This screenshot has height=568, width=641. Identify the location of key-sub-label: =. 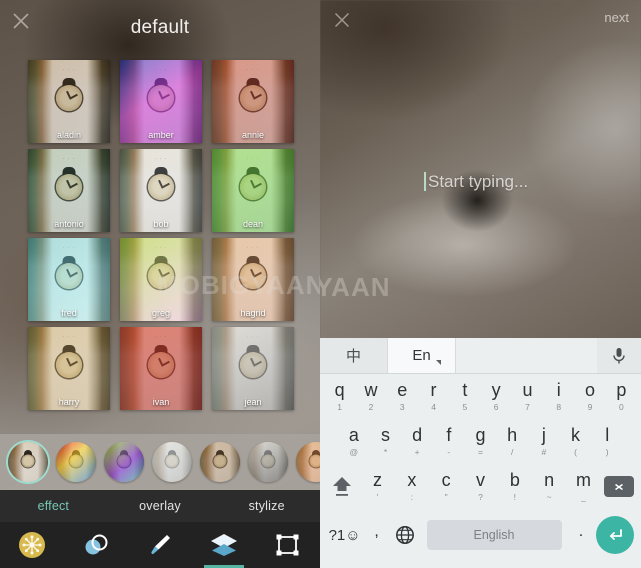
(480, 452).